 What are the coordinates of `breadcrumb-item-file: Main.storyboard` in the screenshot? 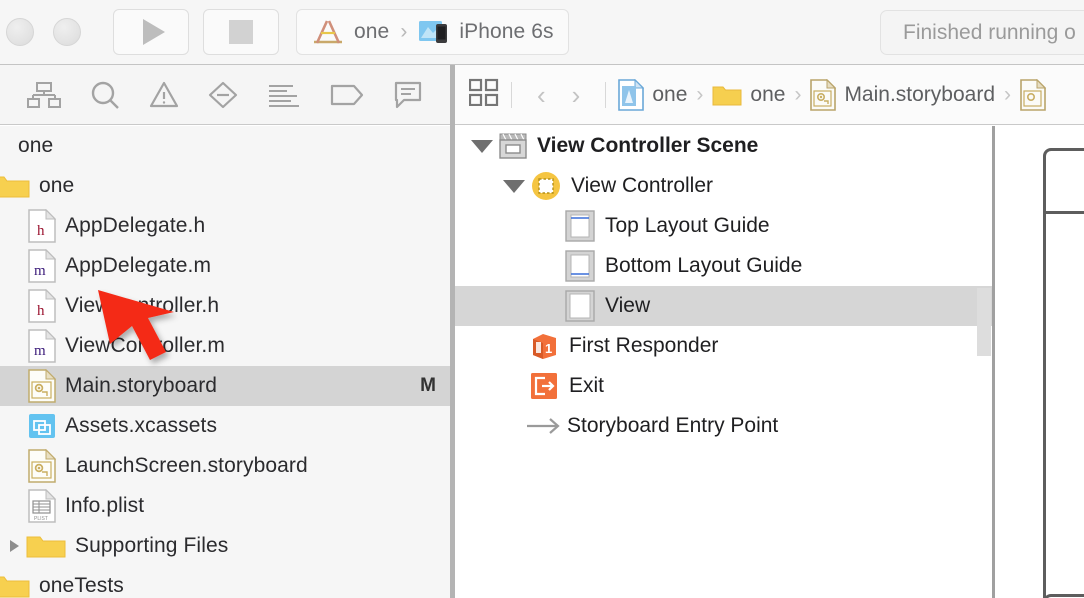 It's located at (902, 94).